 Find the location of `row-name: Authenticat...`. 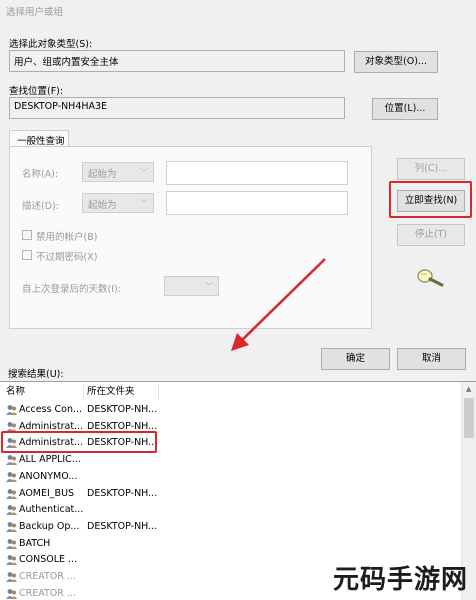

row-name: Authenticat... is located at coordinates (51, 510).